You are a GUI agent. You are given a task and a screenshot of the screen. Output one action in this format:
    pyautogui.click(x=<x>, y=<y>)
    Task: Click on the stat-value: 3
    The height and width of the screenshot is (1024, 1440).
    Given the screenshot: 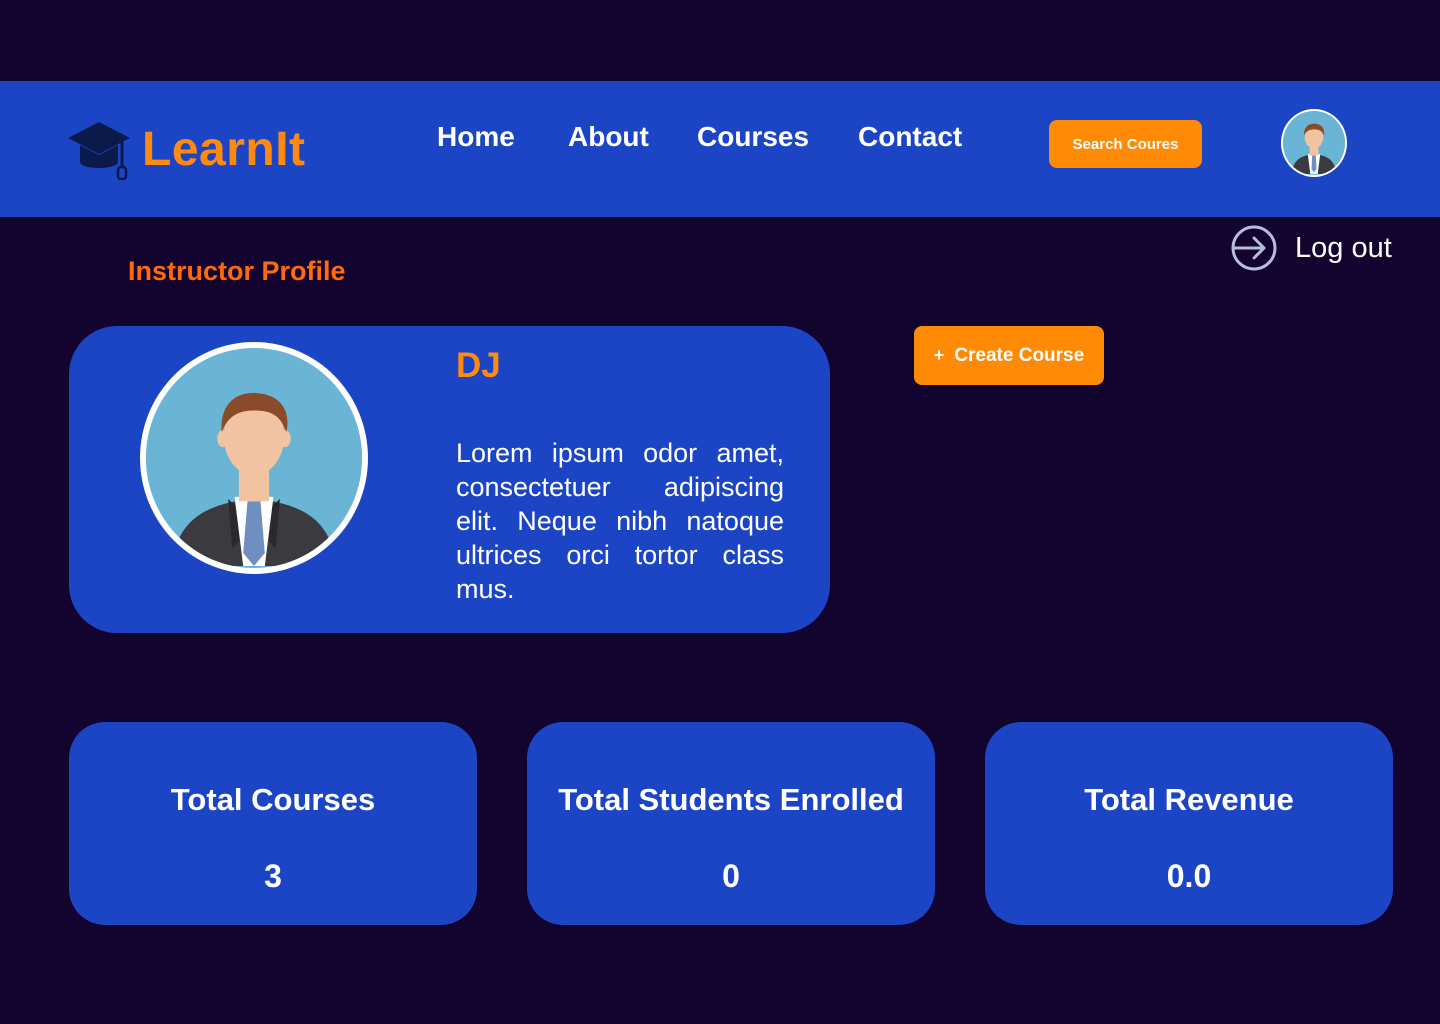 What is the action you would take?
    pyautogui.click(x=273, y=876)
    